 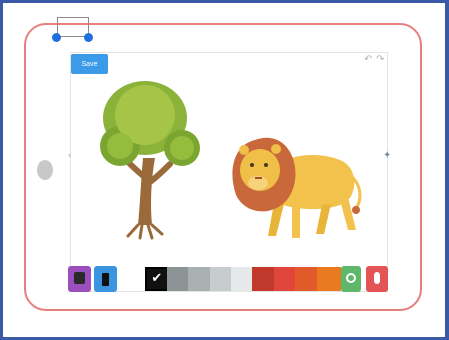 I want to click on color-swatch-dark-red, so click(x=264, y=279).